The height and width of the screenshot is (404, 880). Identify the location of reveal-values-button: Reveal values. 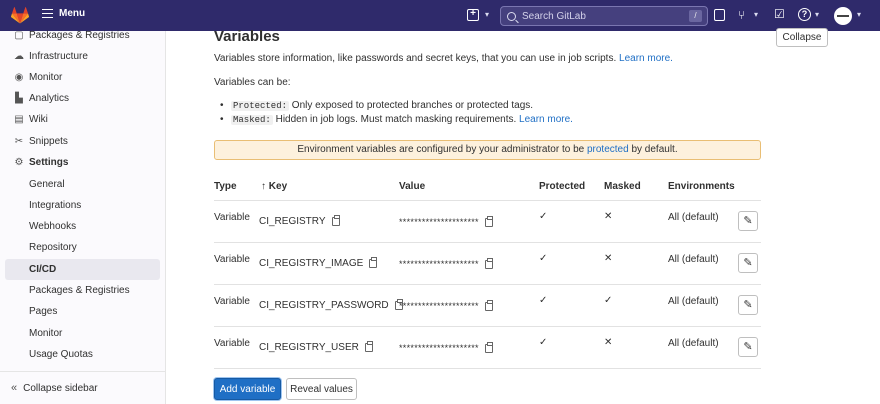
(321, 389).